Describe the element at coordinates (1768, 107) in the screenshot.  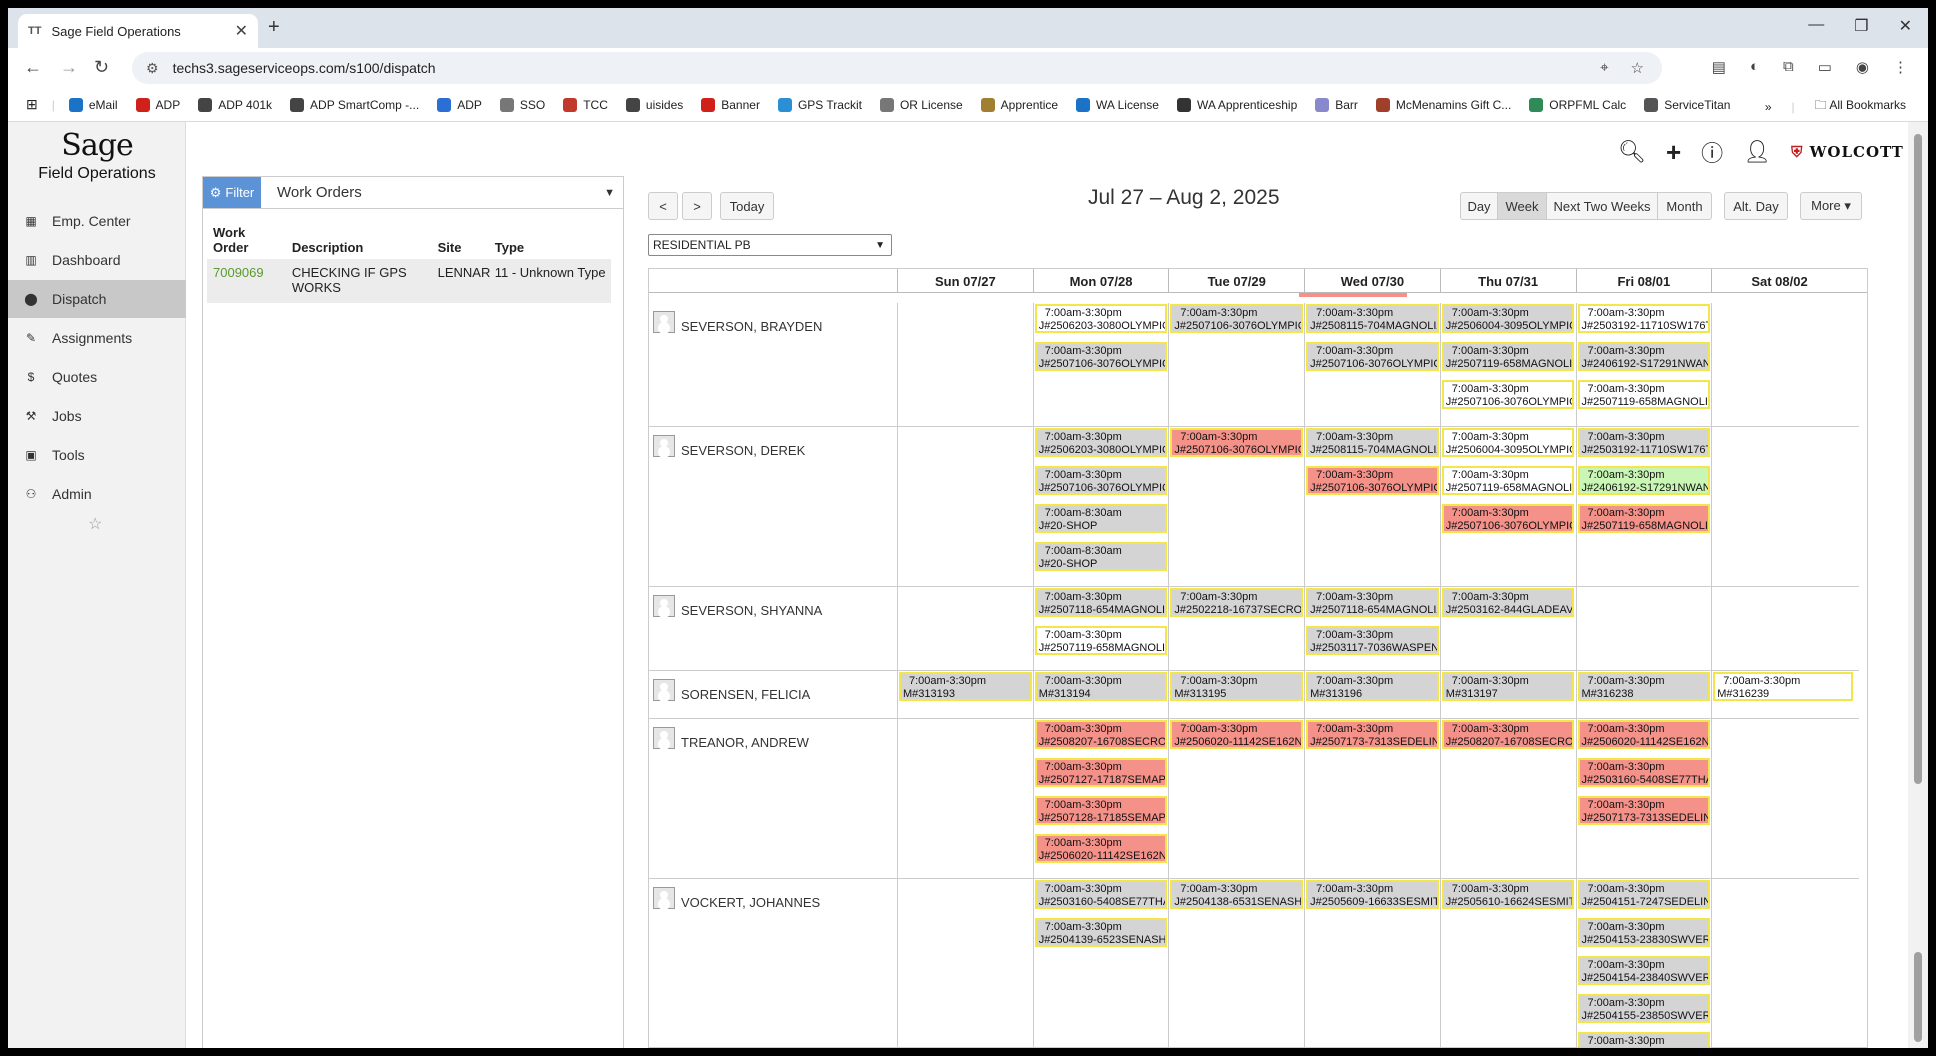
I see `more-bookmarks-icon: »` at that location.